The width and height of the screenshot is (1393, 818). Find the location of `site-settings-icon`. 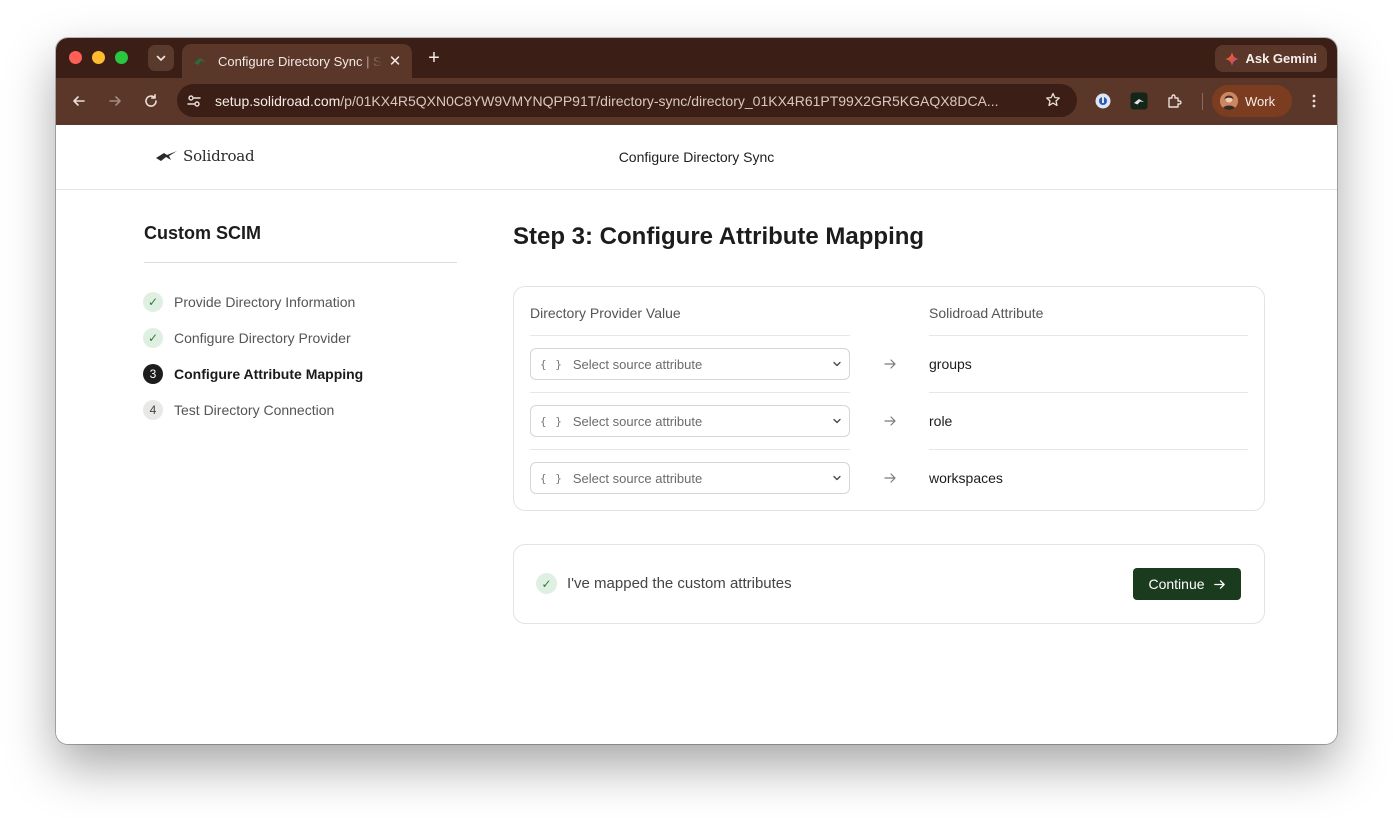

site-settings-icon is located at coordinates (194, 101).